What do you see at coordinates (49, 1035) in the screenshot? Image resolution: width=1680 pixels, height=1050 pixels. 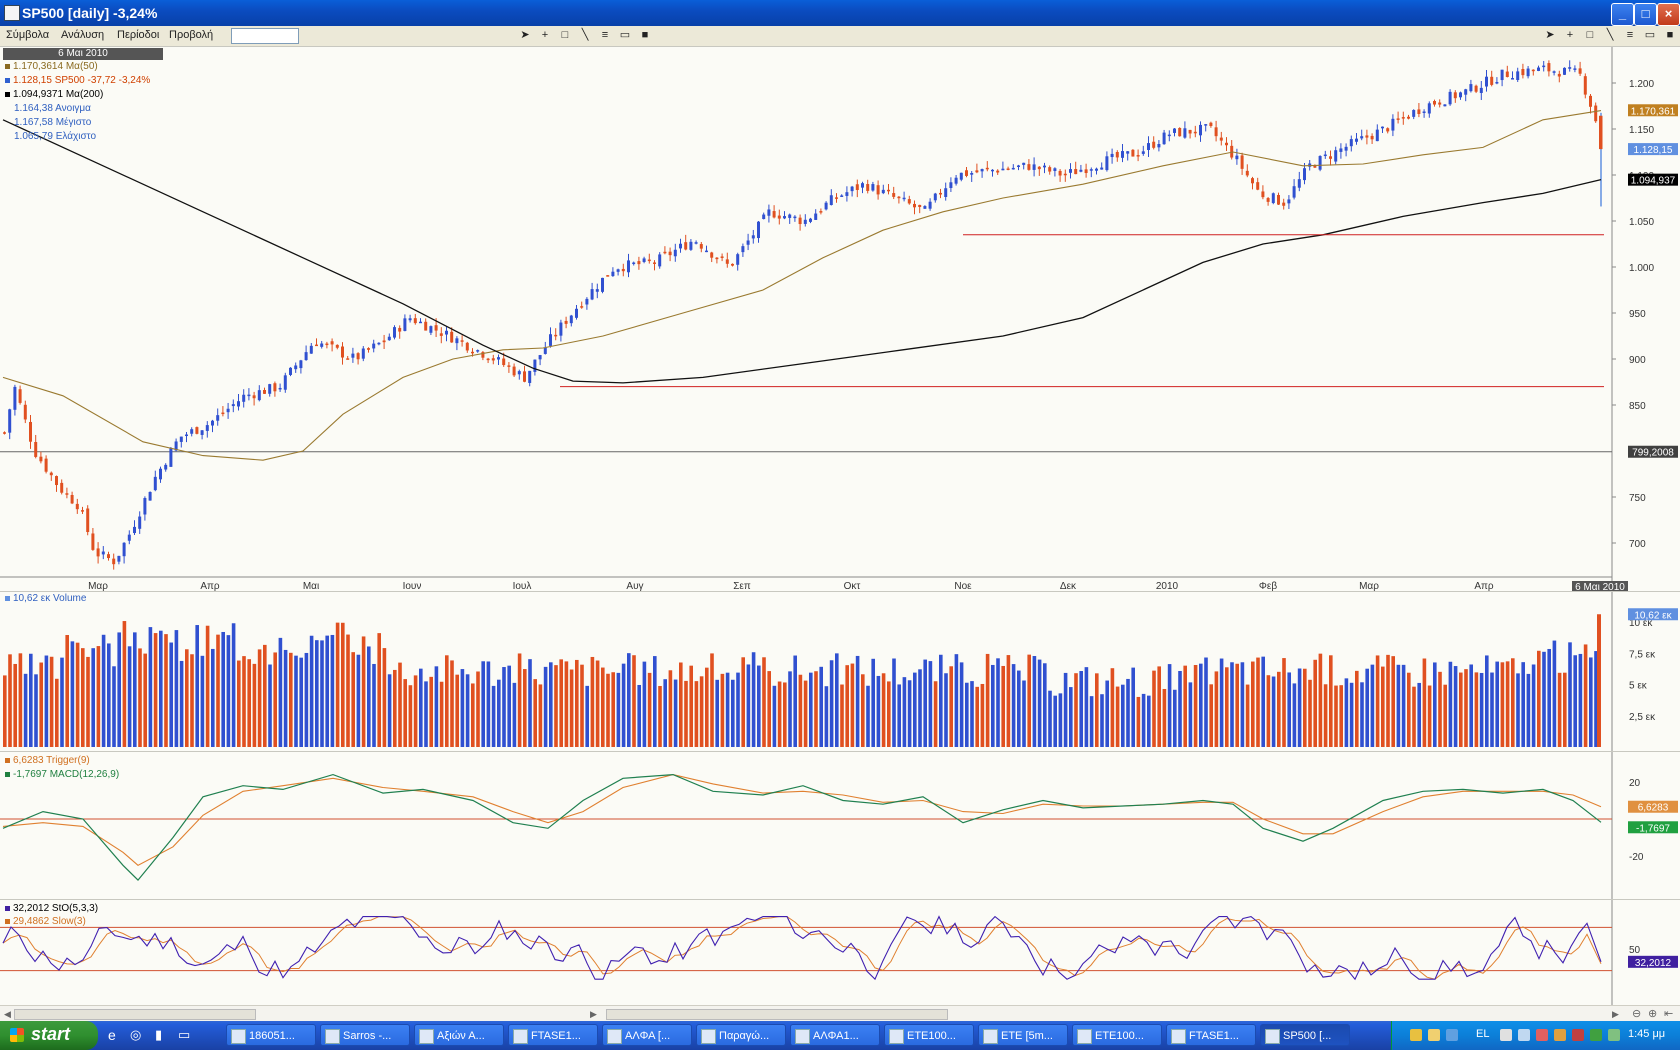 I see `start-button: start` at bounding box center [49, 1035].